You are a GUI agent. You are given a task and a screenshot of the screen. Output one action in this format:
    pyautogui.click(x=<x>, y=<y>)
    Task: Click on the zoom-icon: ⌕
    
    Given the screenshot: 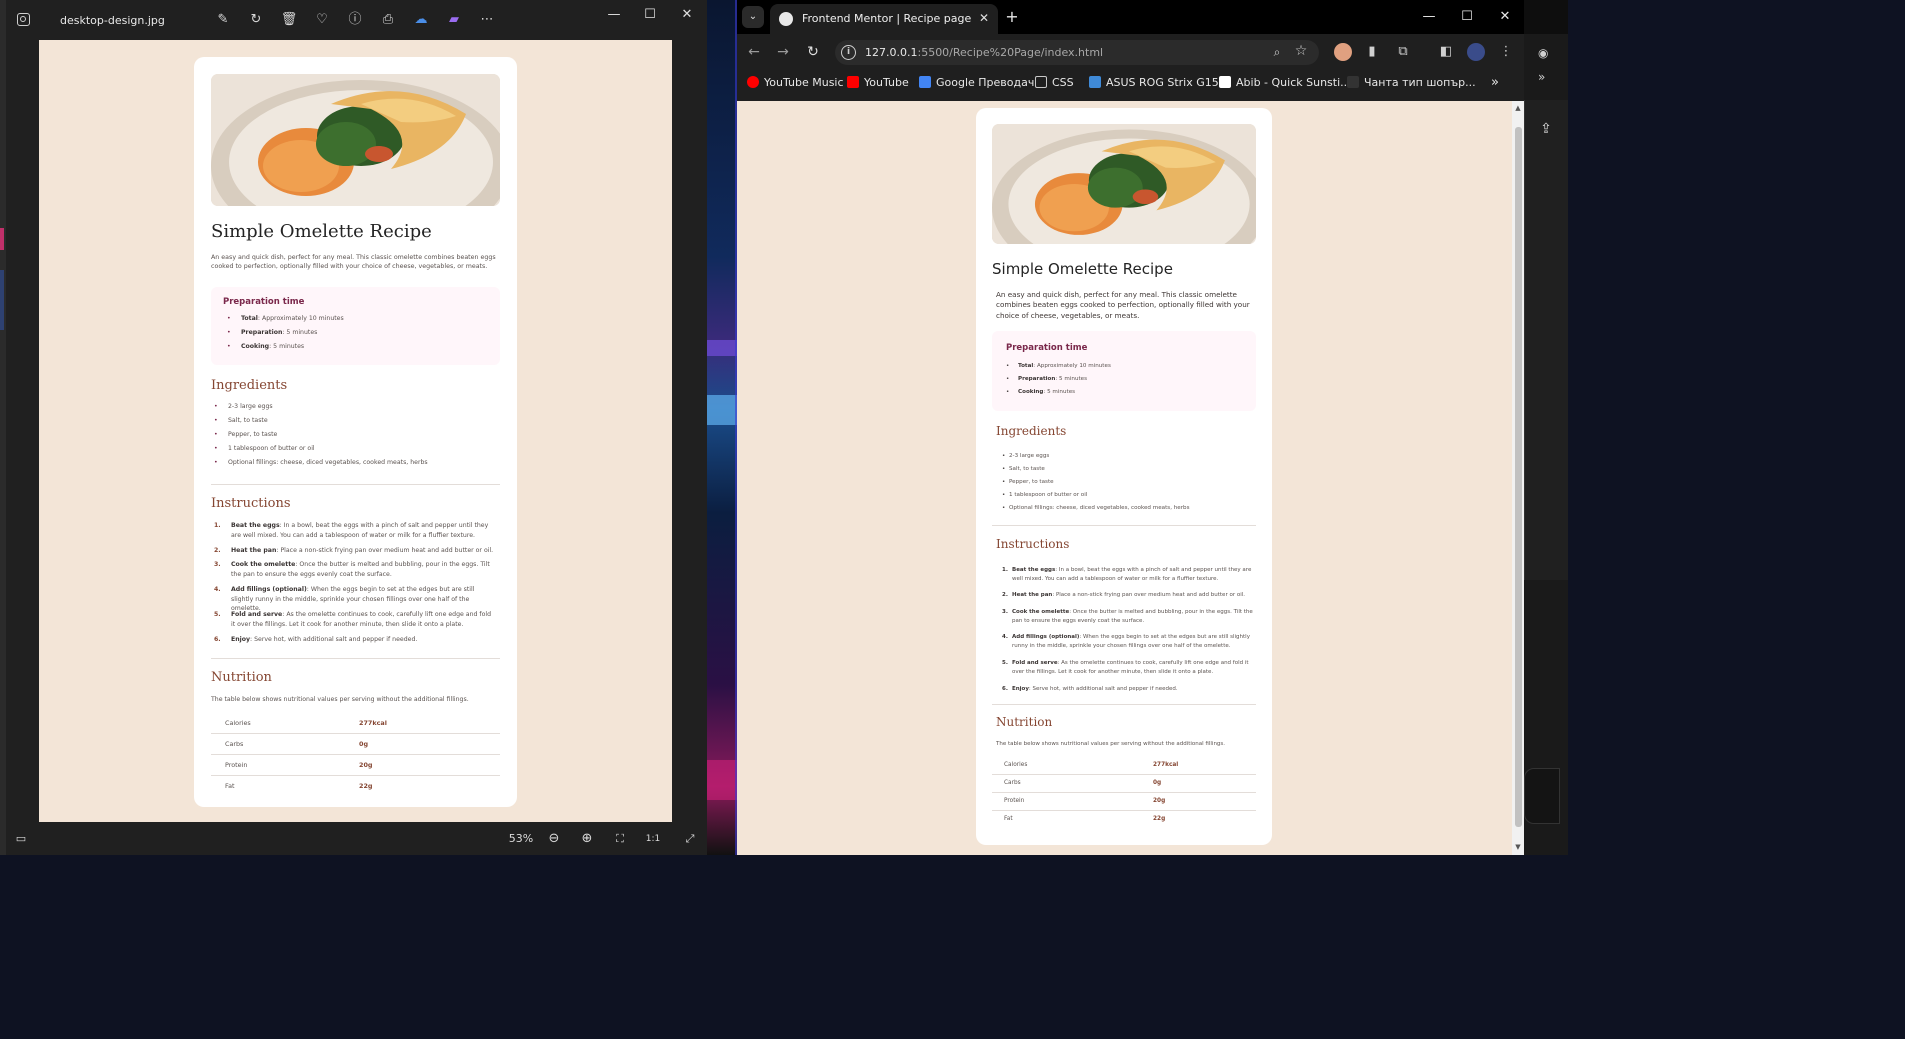 What is the action you would take?
    pyautogui.click(x=1277, y=52)
    